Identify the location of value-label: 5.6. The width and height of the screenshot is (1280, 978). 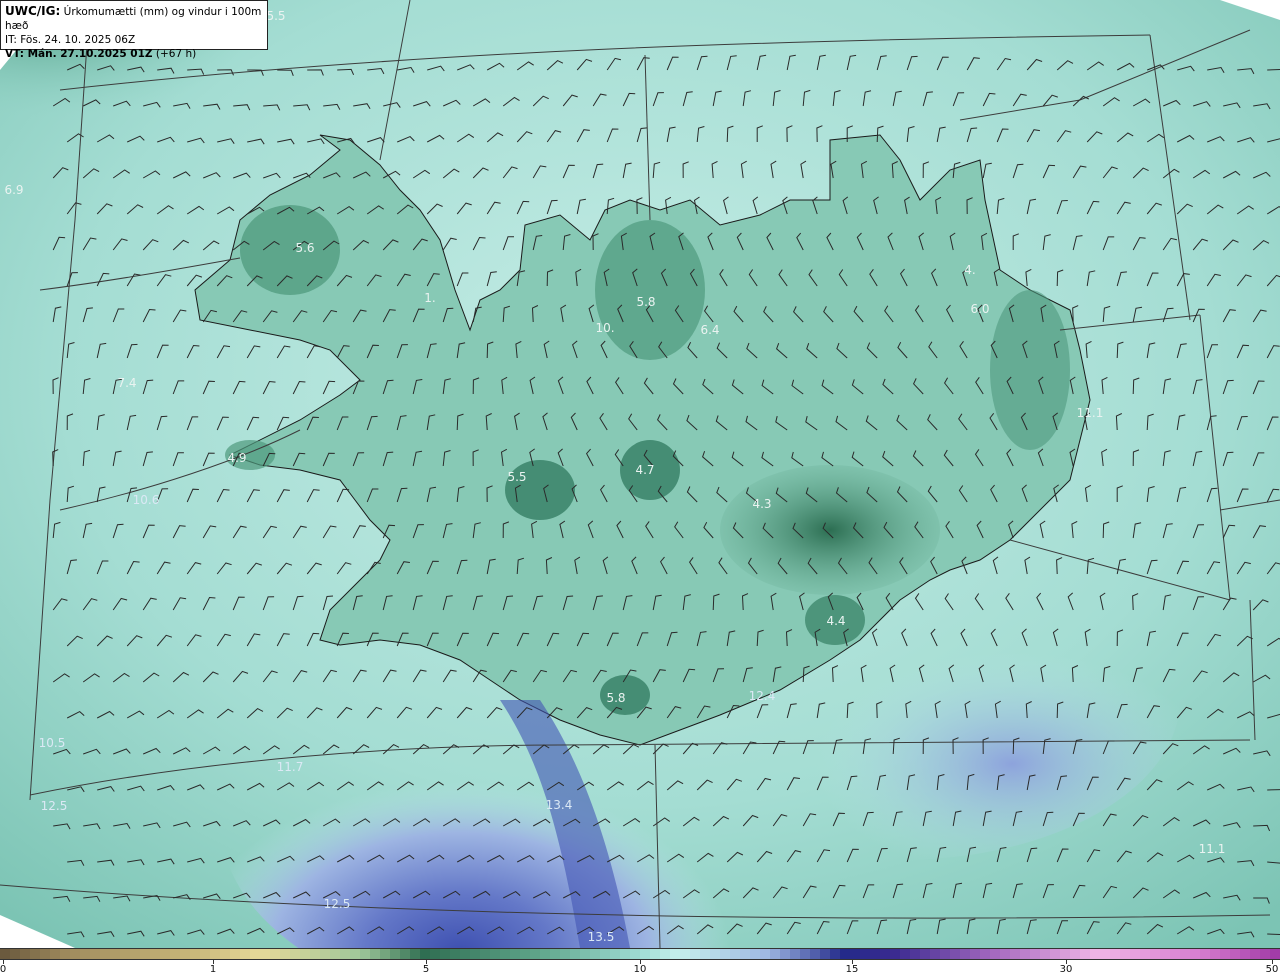
(305, 248).